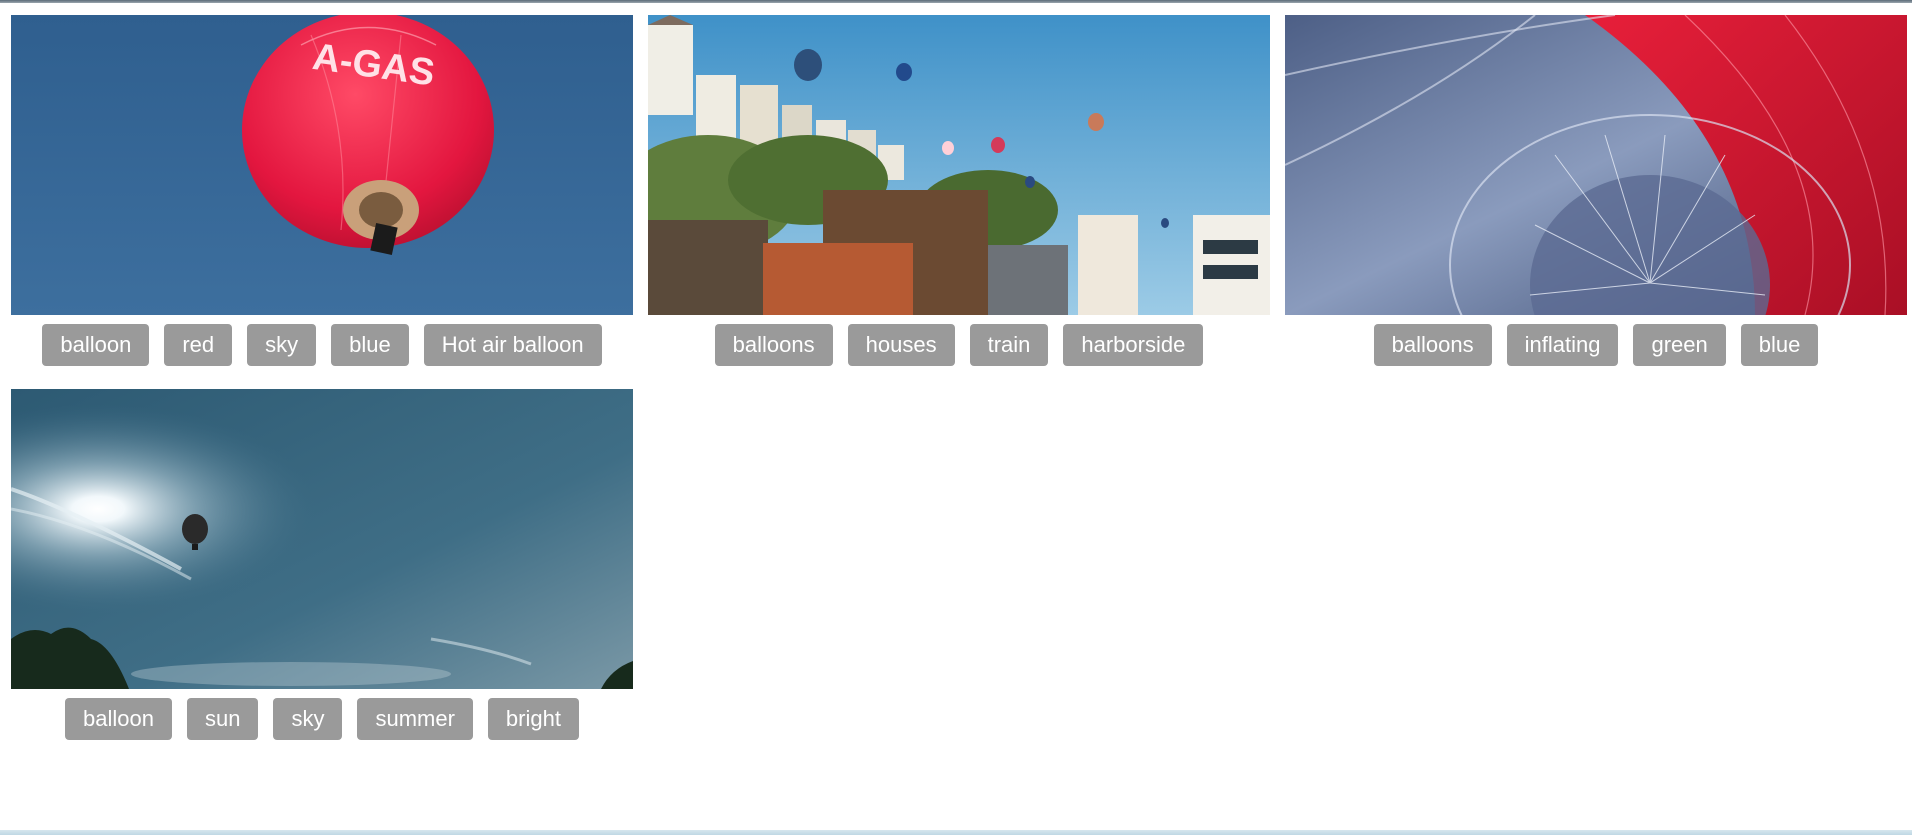  I want to click on tag-green: green, so click(1679, 345).